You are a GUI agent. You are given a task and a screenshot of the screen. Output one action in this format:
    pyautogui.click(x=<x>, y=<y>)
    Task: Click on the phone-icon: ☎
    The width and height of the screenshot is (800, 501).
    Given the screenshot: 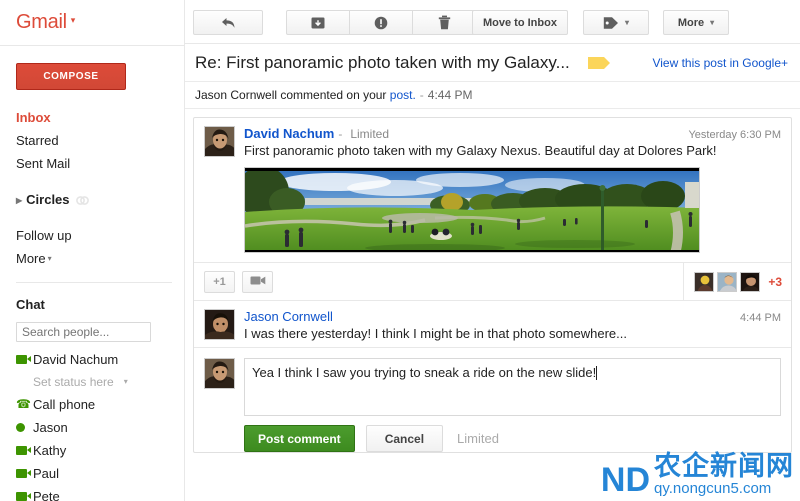 What is the action you would take?
    pyautogui.click(x=23, y=404)
    